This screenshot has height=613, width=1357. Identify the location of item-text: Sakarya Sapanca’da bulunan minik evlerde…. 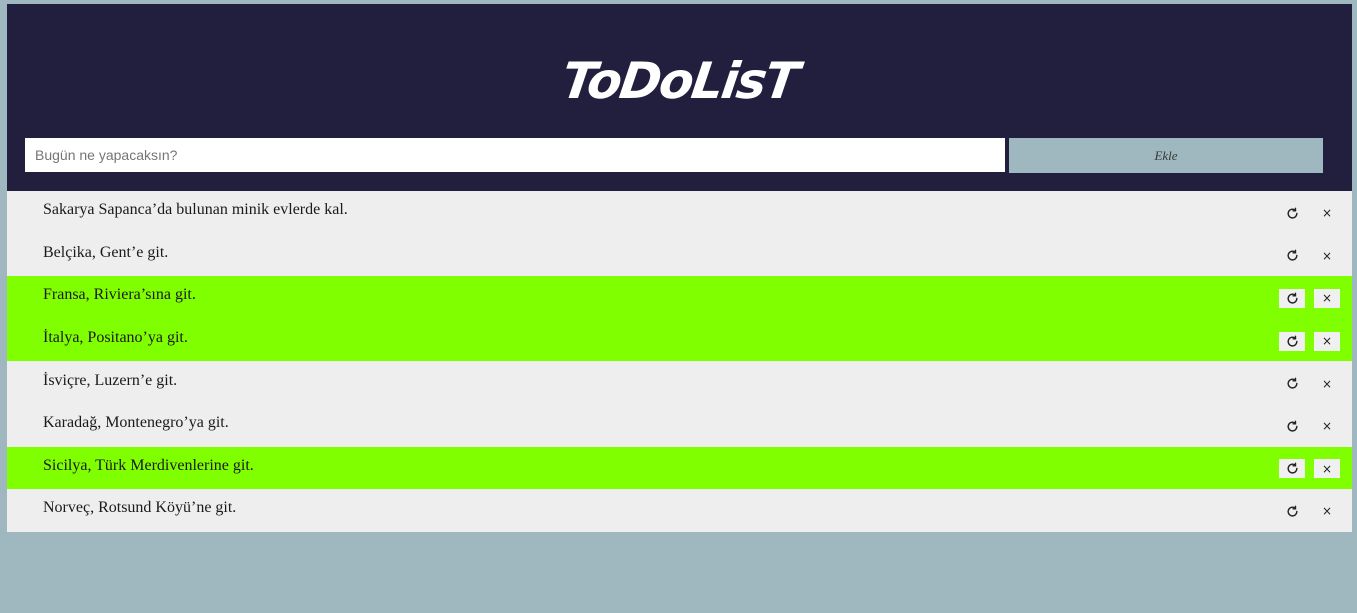
(195, 210).